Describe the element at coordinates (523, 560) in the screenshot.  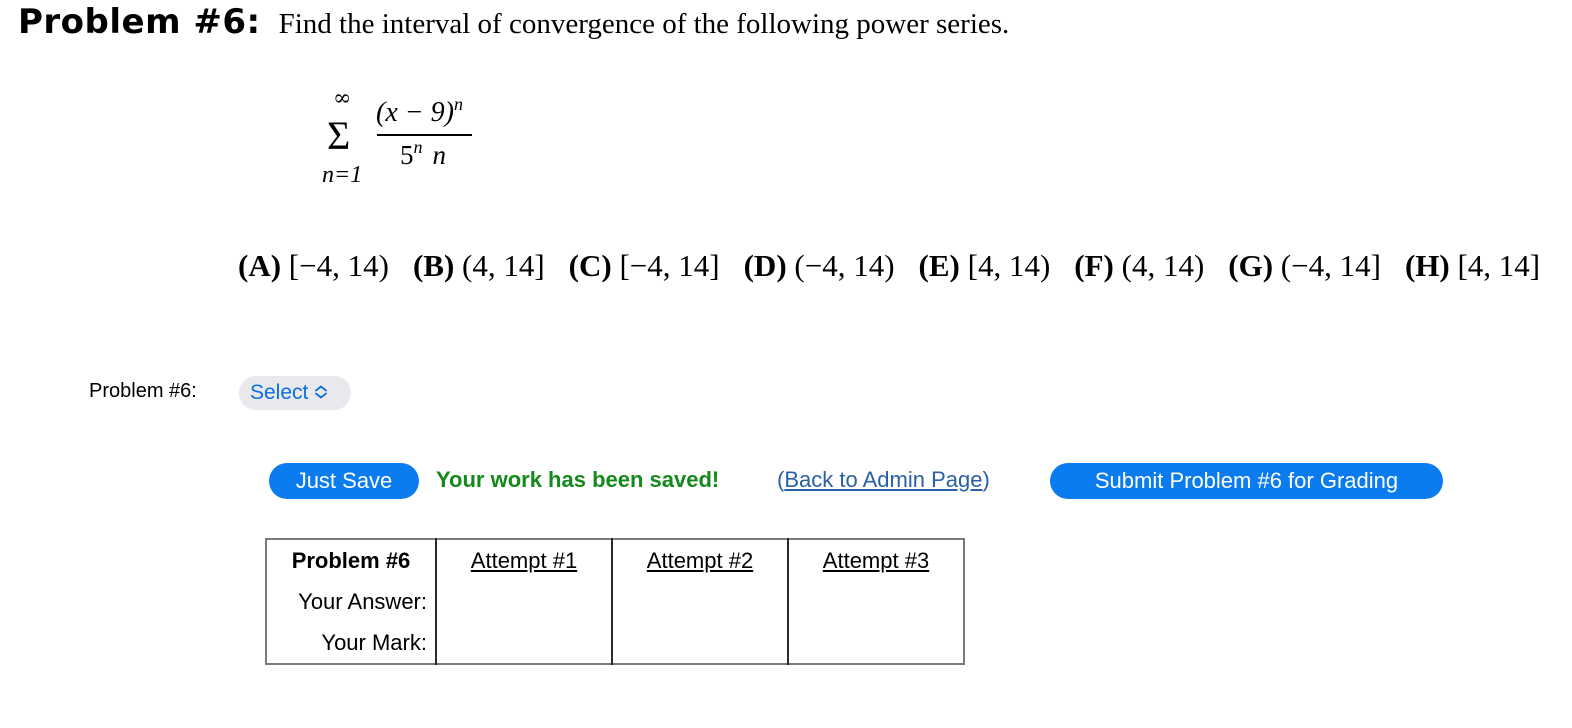
I see `attempt-1-link: Attempt #1` at that location.